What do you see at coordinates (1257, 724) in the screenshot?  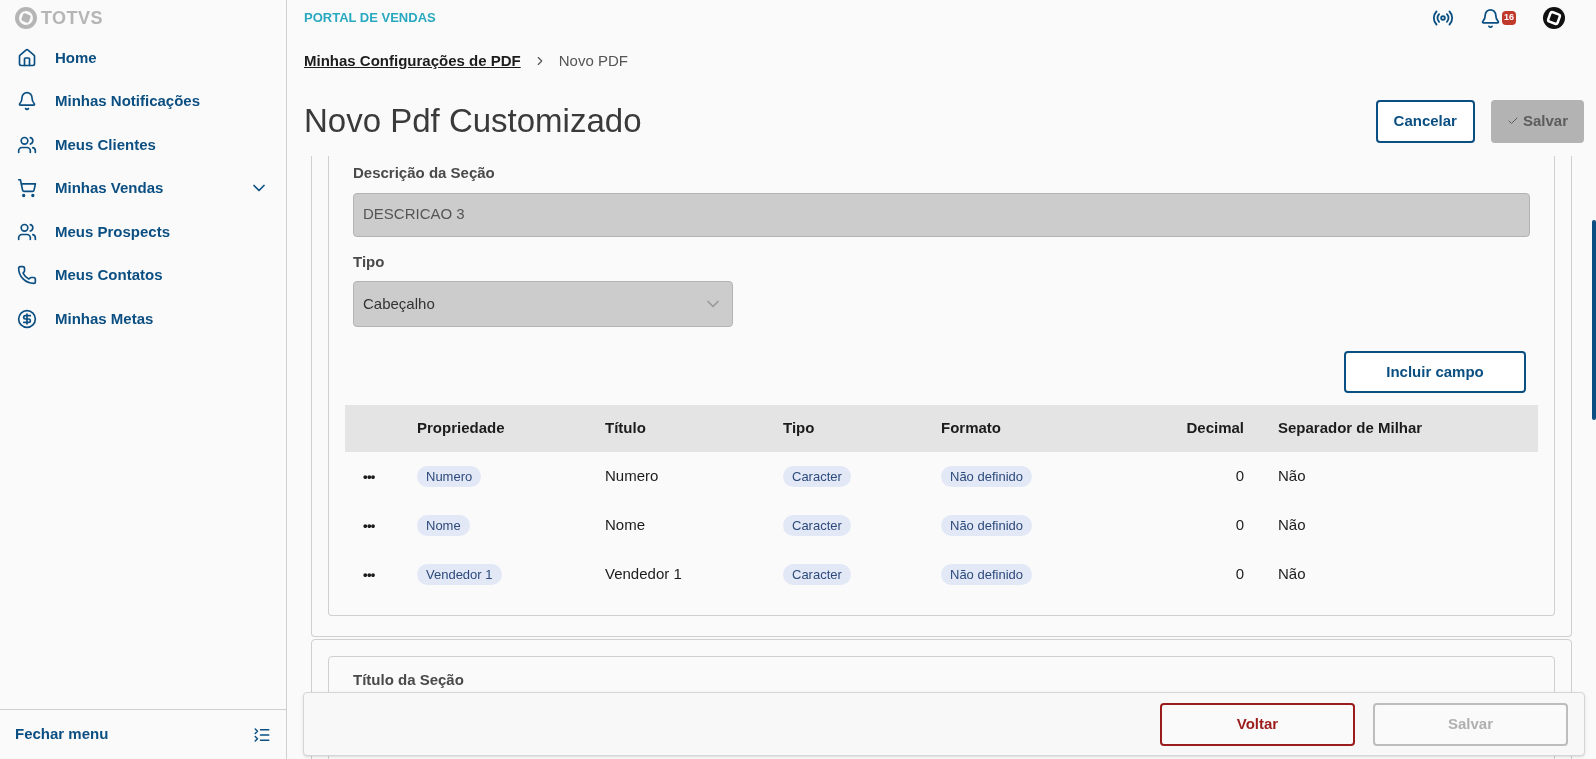 I see `back-button: Voltar` at bounding box center [1257, 724].